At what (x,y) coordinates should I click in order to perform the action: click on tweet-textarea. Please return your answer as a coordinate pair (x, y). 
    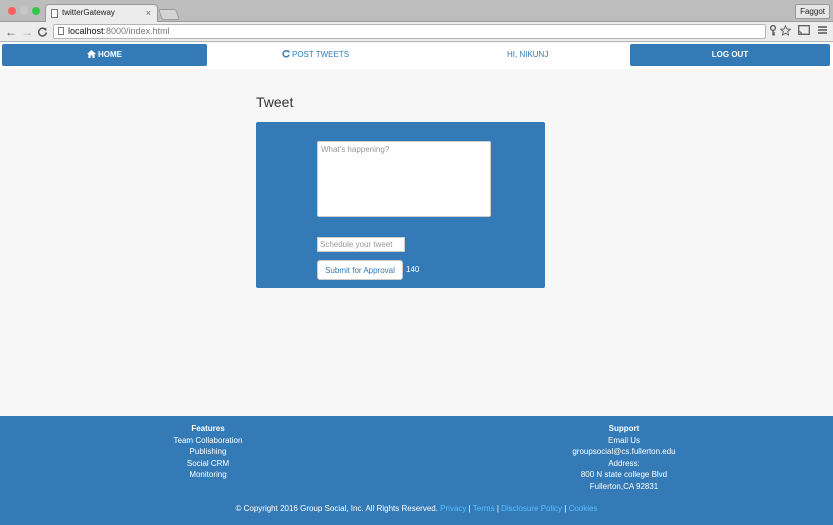
    Looking at the image, I should click on (404, 179).